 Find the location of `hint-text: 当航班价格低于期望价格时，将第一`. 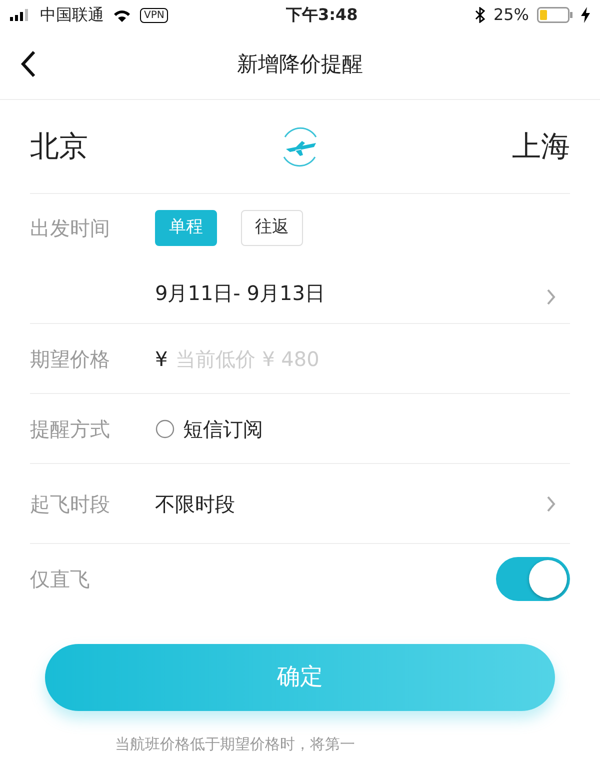

hint-text: 当航班价格低于期望价格时，将第一 is located at coordinates (235, 744).